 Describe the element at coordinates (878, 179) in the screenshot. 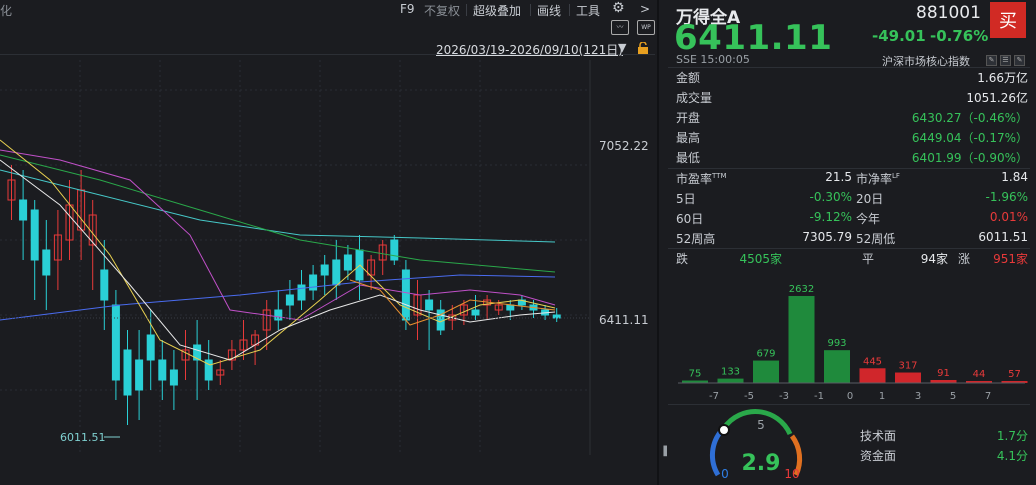

I see `pb-label: 市净率LF` at that location.